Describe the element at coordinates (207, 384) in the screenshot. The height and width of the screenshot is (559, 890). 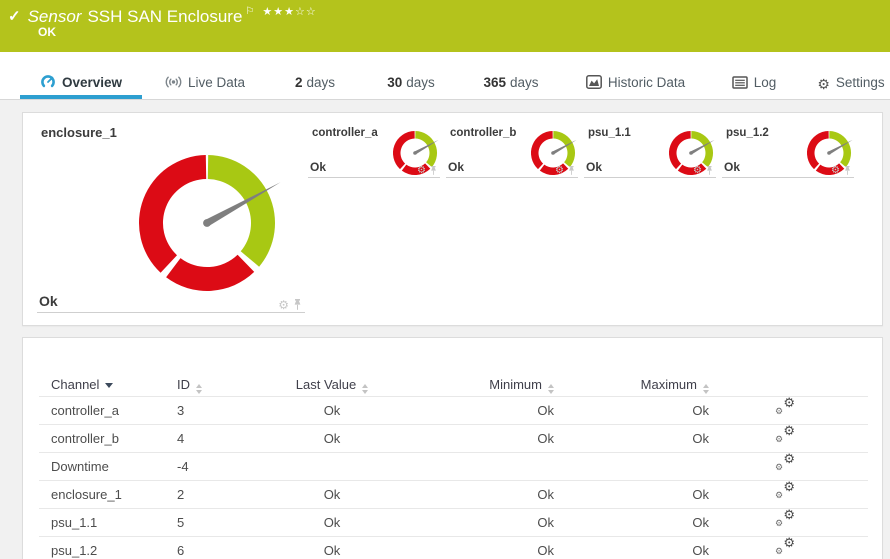
I see `column-header-id: ID` at that location.